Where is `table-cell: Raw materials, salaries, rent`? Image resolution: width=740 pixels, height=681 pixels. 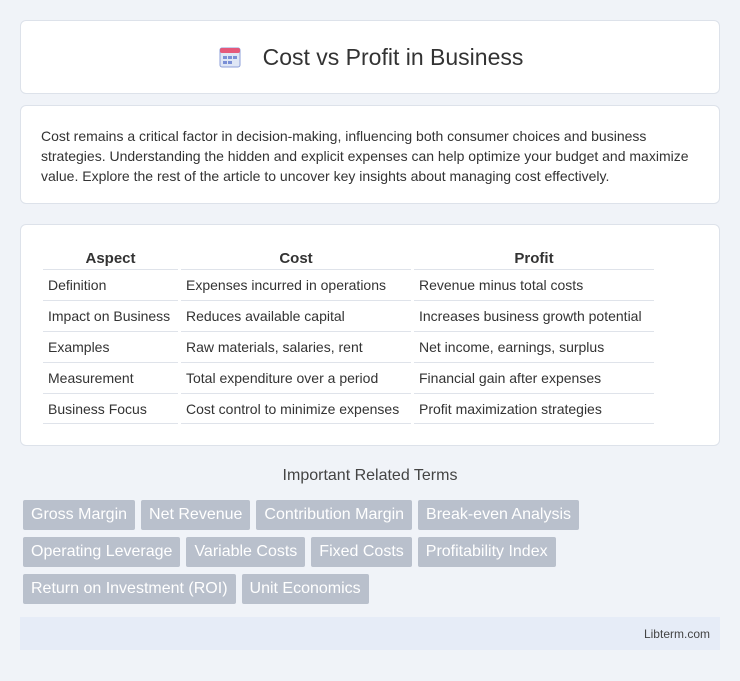 table-cell: Raw materials, salaries, rent is located at coordinates (296, 346).